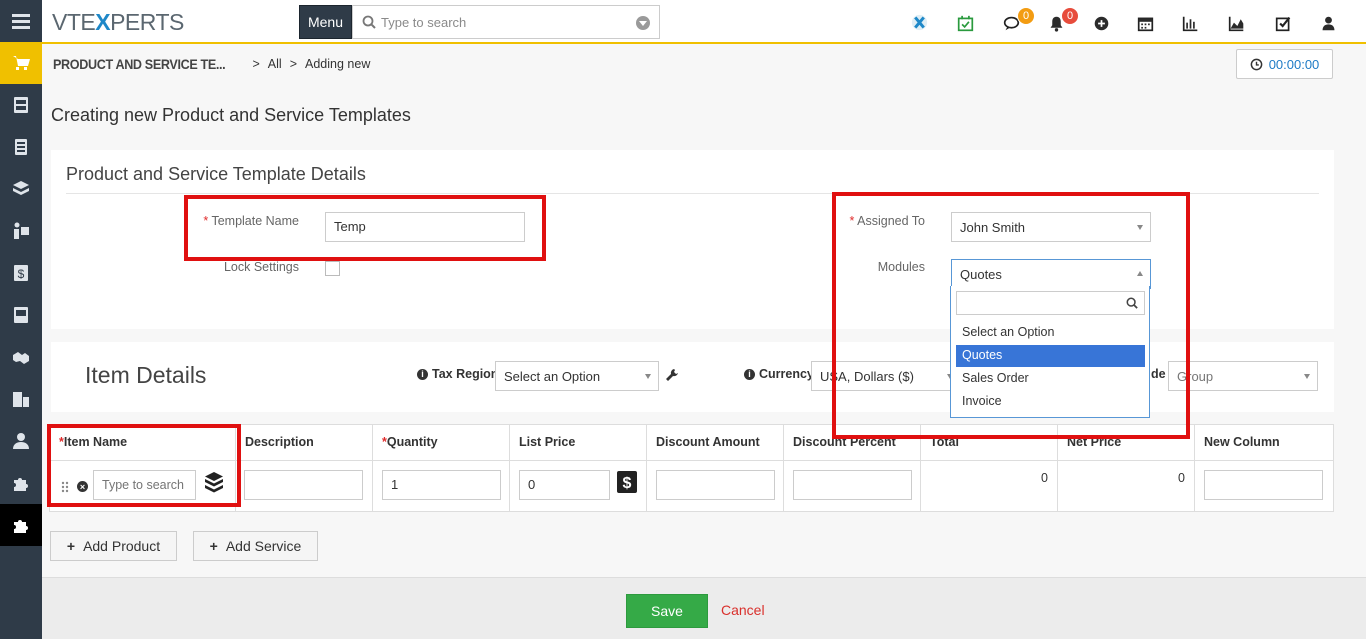 The image size is (1366, 639). Describe the element at coordinates (21, 105) in the screenshot. I see `sales-order-icon` at that location.